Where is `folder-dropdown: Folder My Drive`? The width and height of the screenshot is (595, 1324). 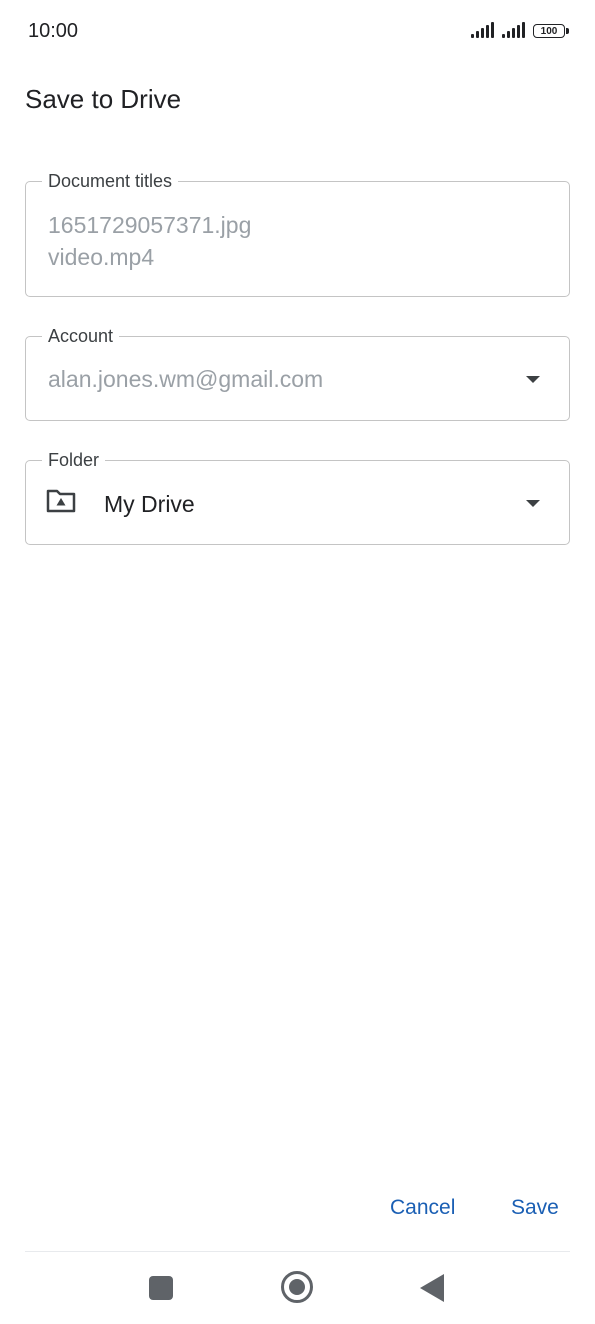
folder-dropdown: Folder My Drive is located at coordinates (297, 497).